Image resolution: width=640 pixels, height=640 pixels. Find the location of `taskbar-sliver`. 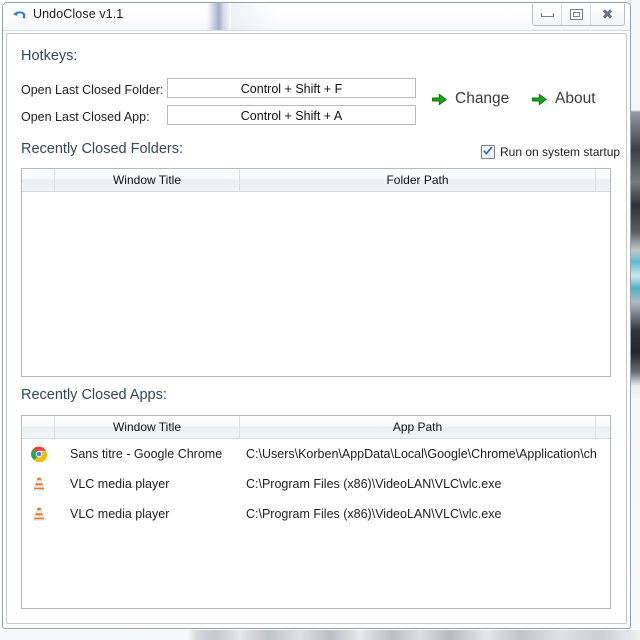

taskbar-sliver is located at coordinates (320, 635).